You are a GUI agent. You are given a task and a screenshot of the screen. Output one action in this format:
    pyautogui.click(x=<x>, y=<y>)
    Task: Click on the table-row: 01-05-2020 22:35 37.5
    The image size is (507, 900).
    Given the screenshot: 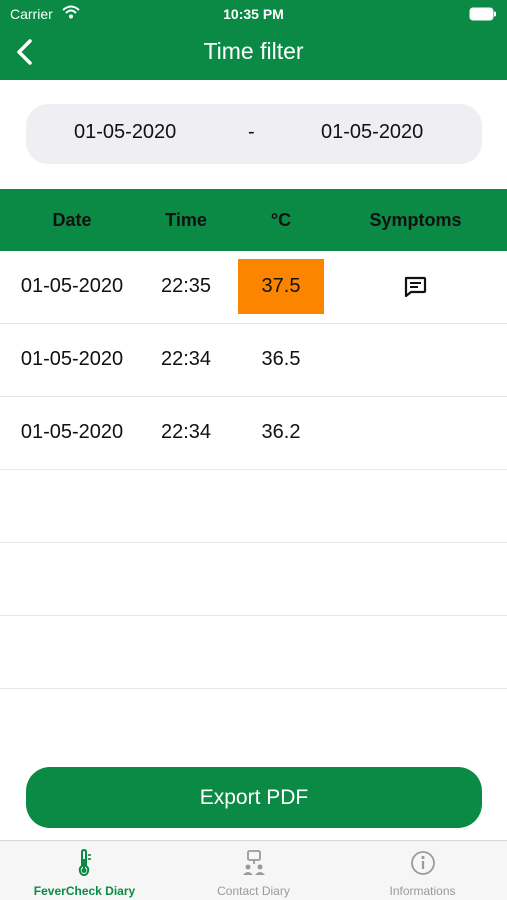 What is the action you would take?
    pyautogui.click(x=253, y=287)
    